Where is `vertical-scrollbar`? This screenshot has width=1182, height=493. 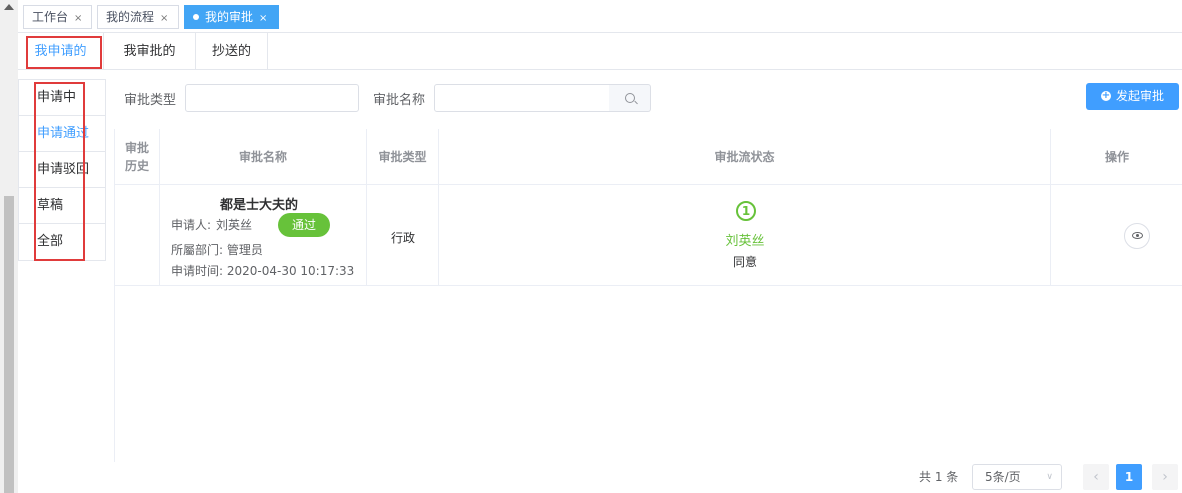
vertical-scrollbar is located at coordinates (9, 246).